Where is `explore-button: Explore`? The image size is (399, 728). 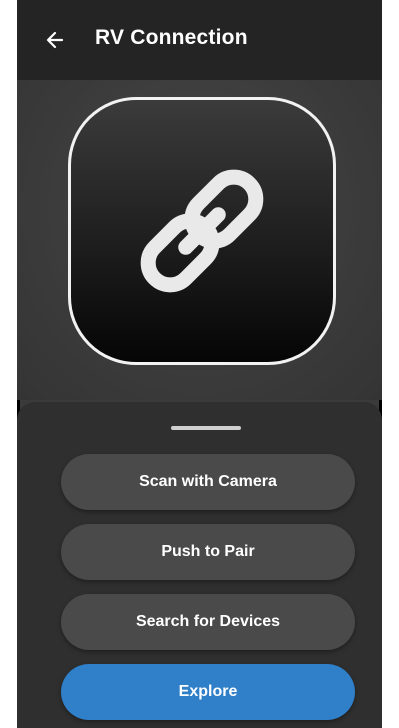
explore-button: Explore is located at coordinates (208, 692).